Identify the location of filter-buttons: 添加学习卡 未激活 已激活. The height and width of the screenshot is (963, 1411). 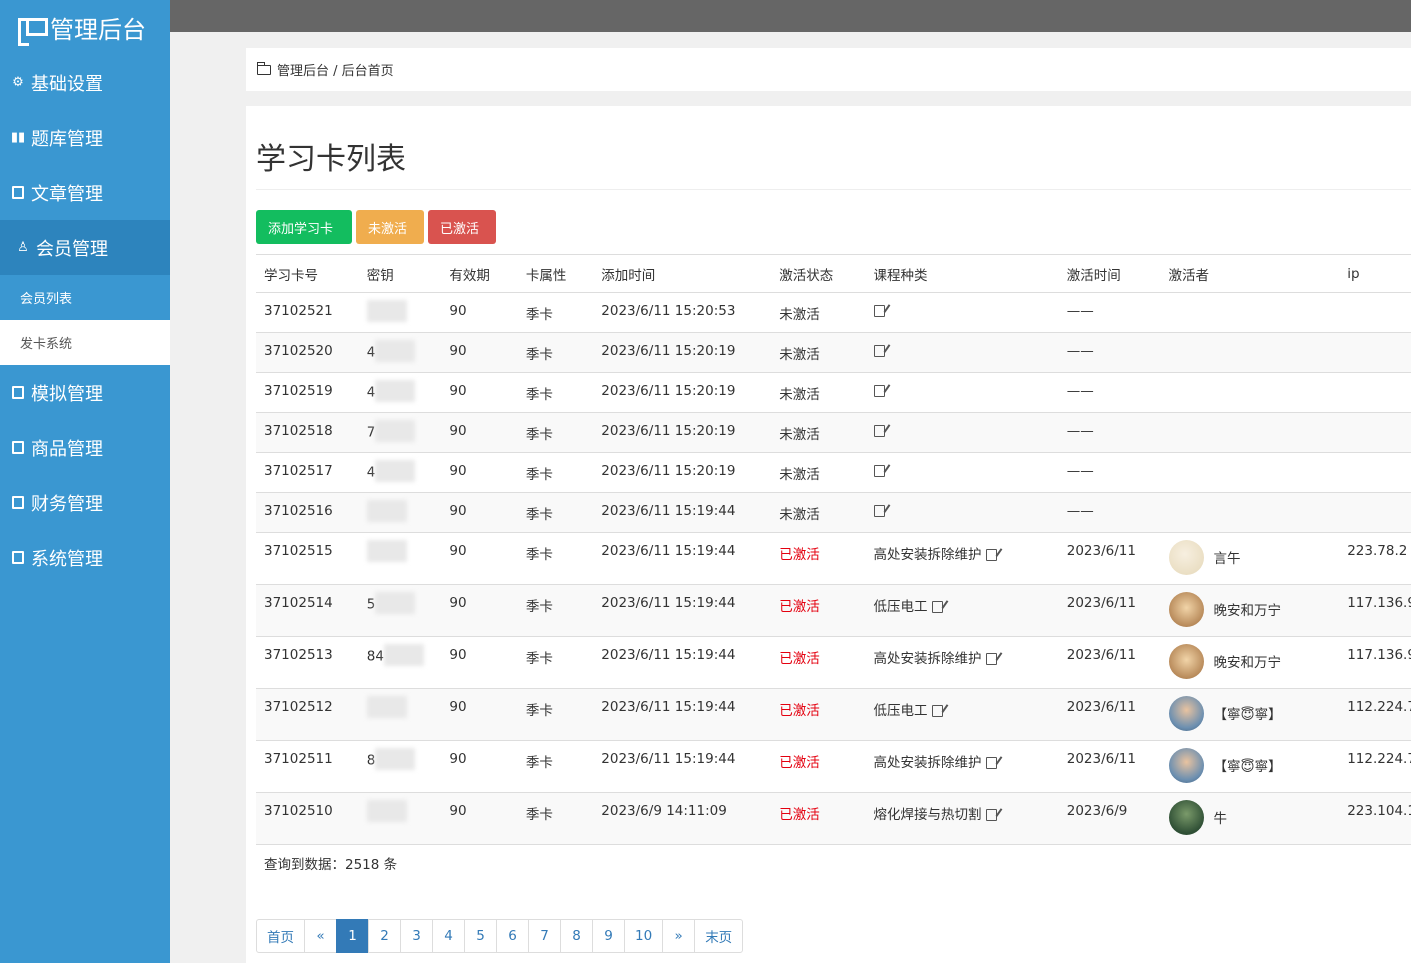
(376, 227).